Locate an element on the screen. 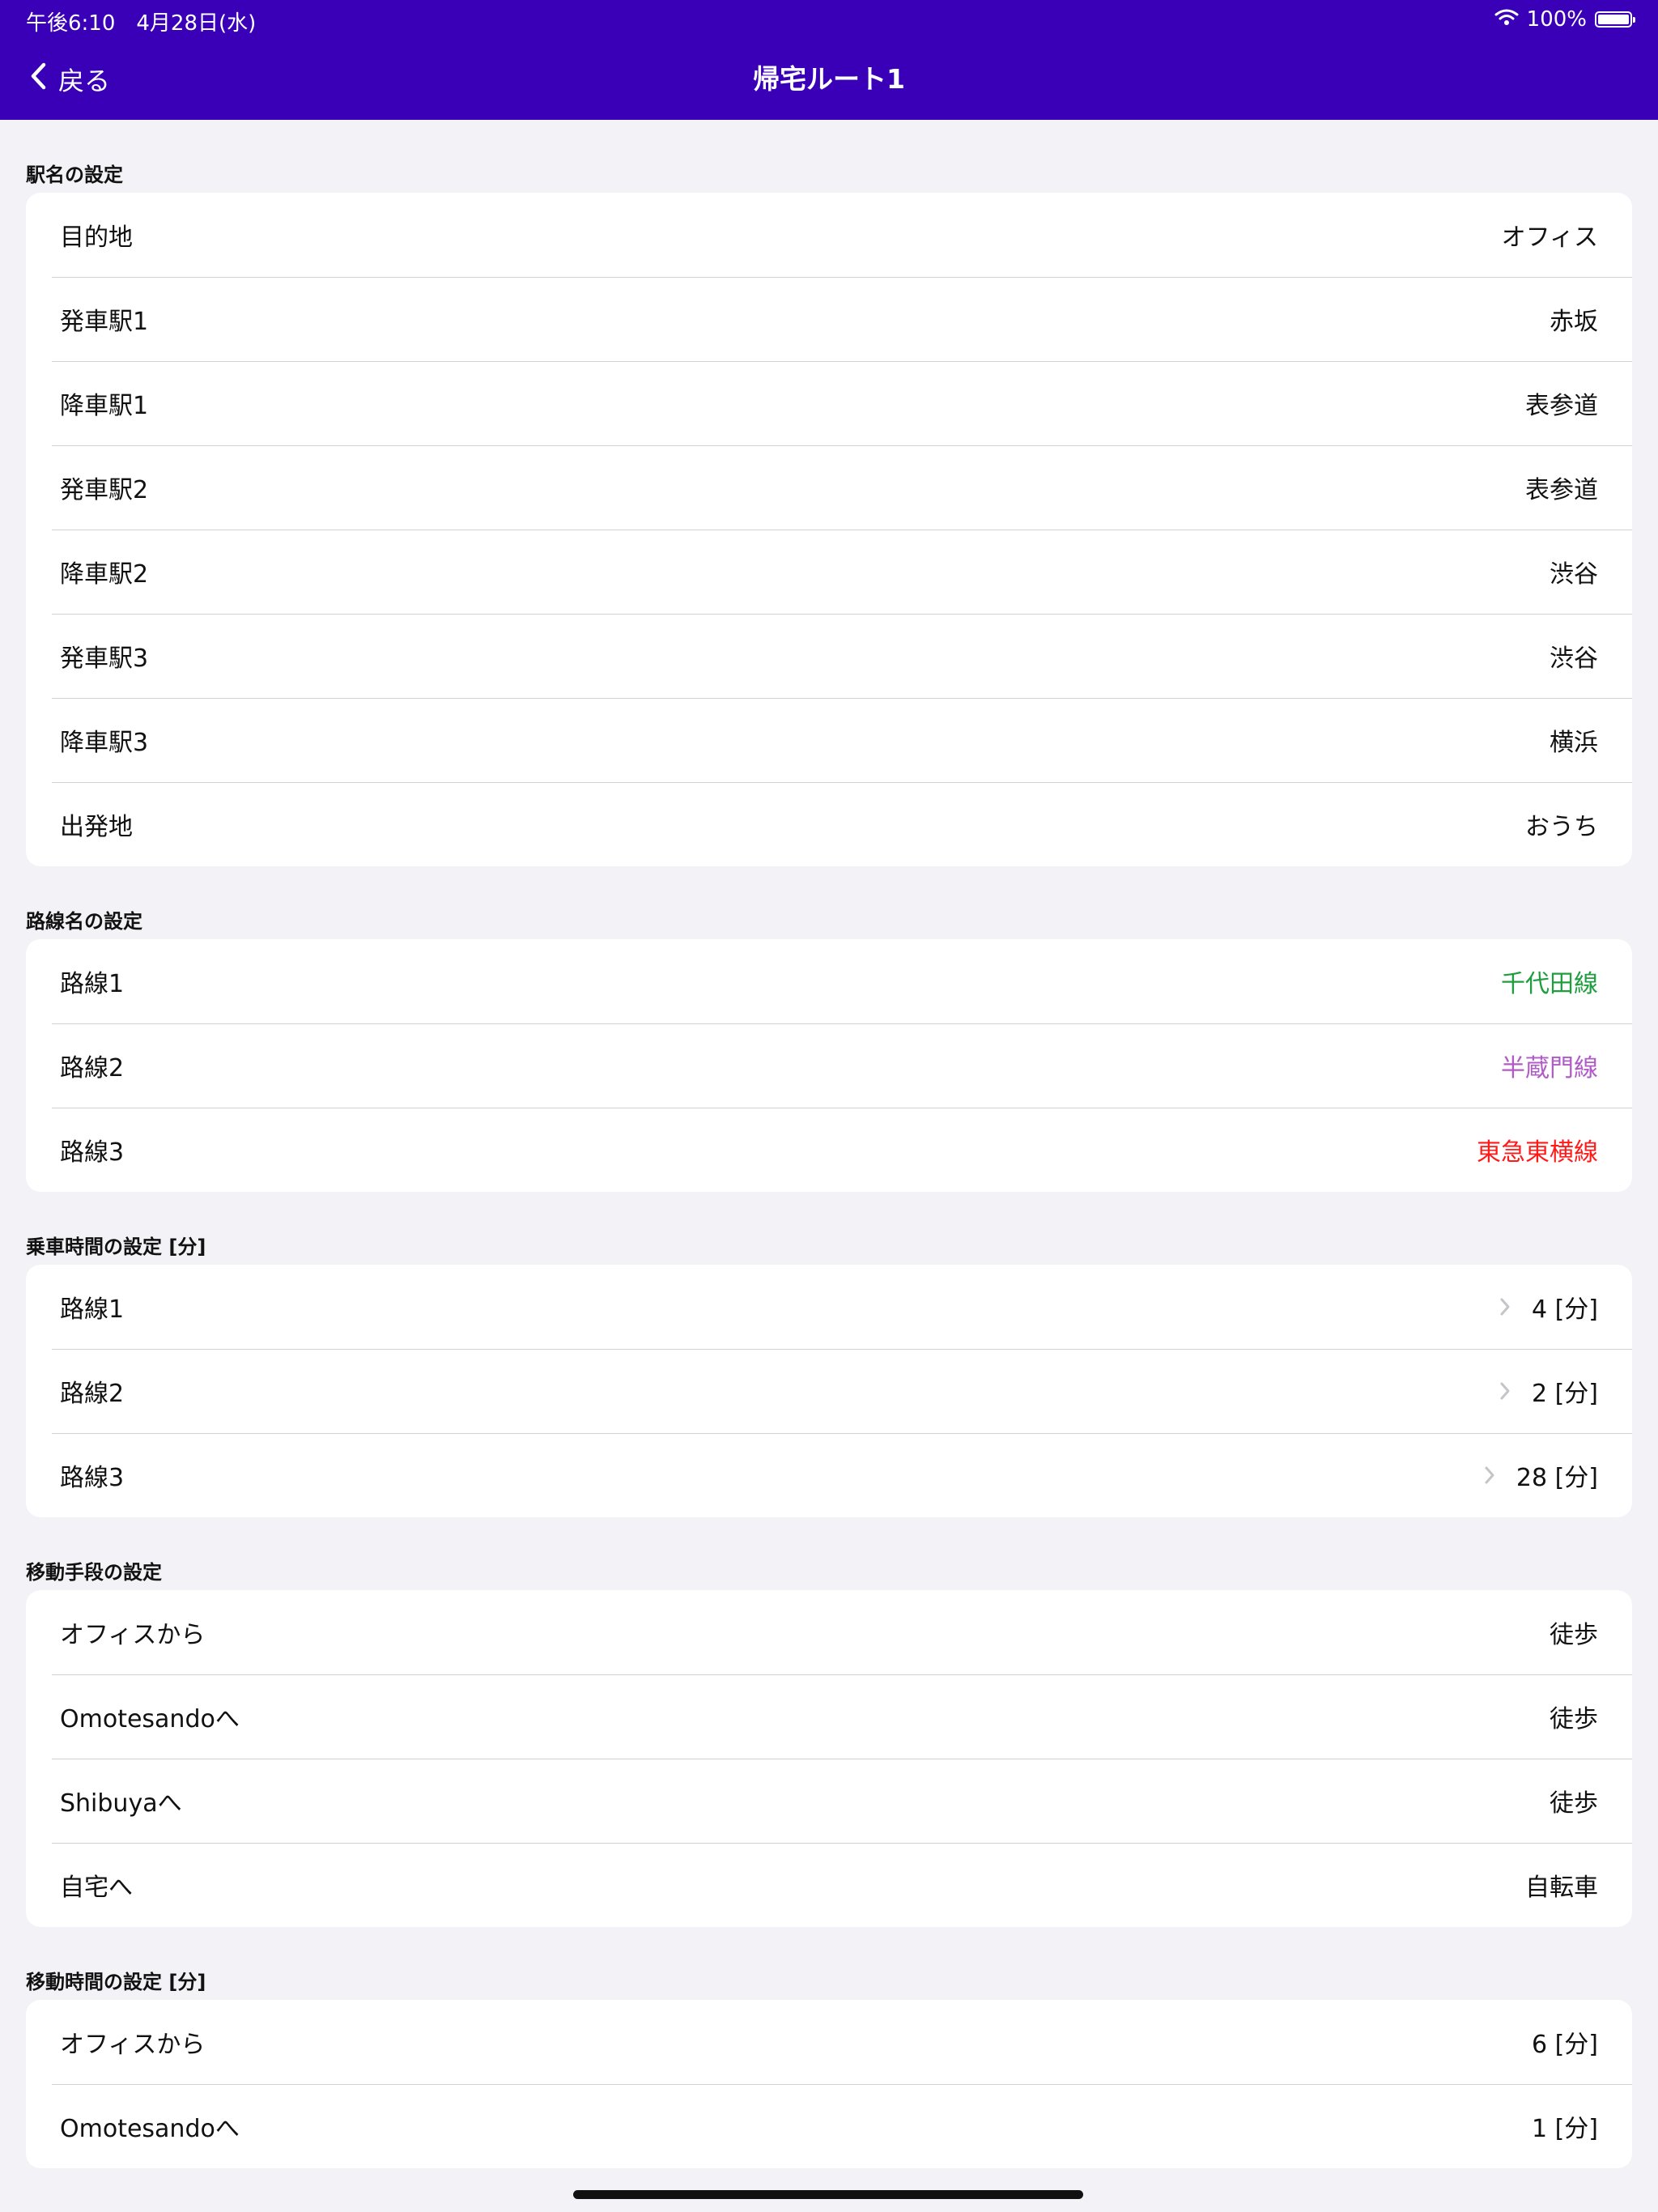  row-label: 発車駅2 is located at coordinates (104, 490).